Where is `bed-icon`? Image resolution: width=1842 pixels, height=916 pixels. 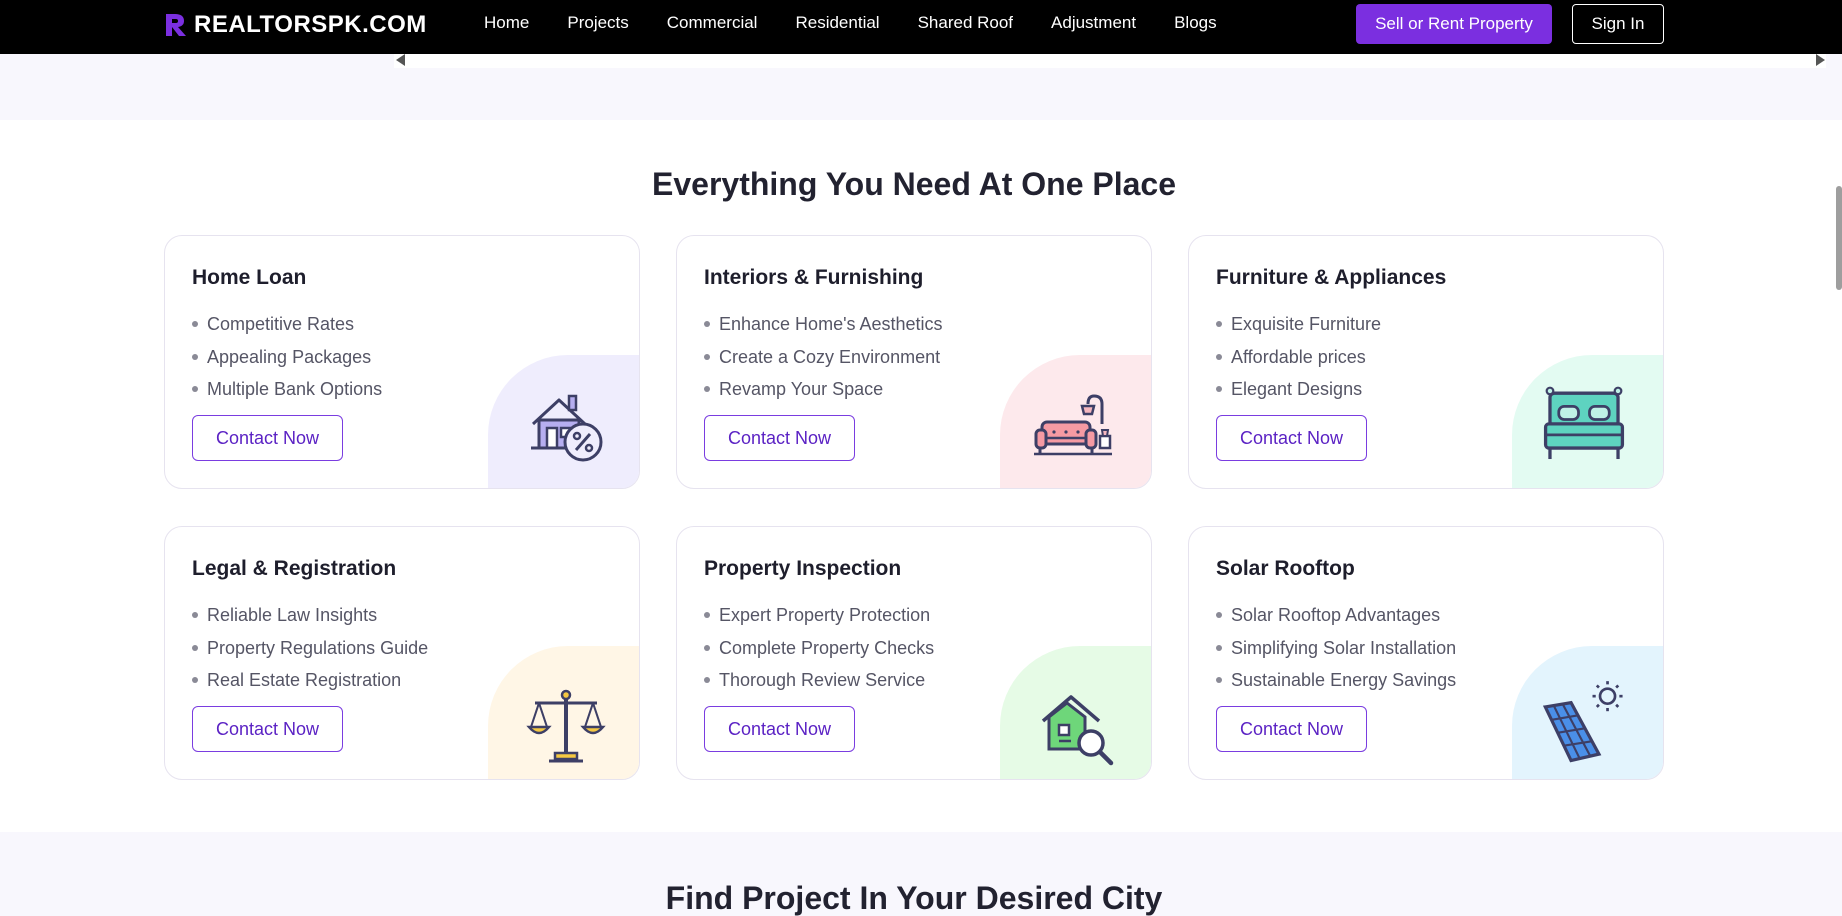 bed-icon is located at coordinates (1584, 423).